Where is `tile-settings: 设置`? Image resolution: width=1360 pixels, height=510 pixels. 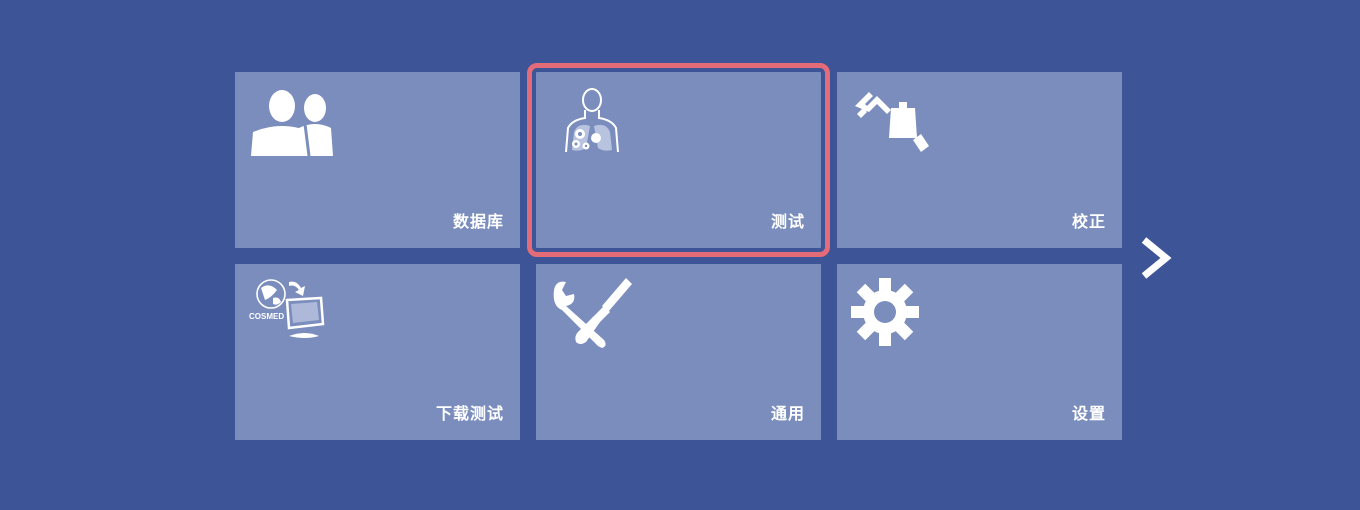
tile-settings: 设置 is located at coordinates (979, 352).